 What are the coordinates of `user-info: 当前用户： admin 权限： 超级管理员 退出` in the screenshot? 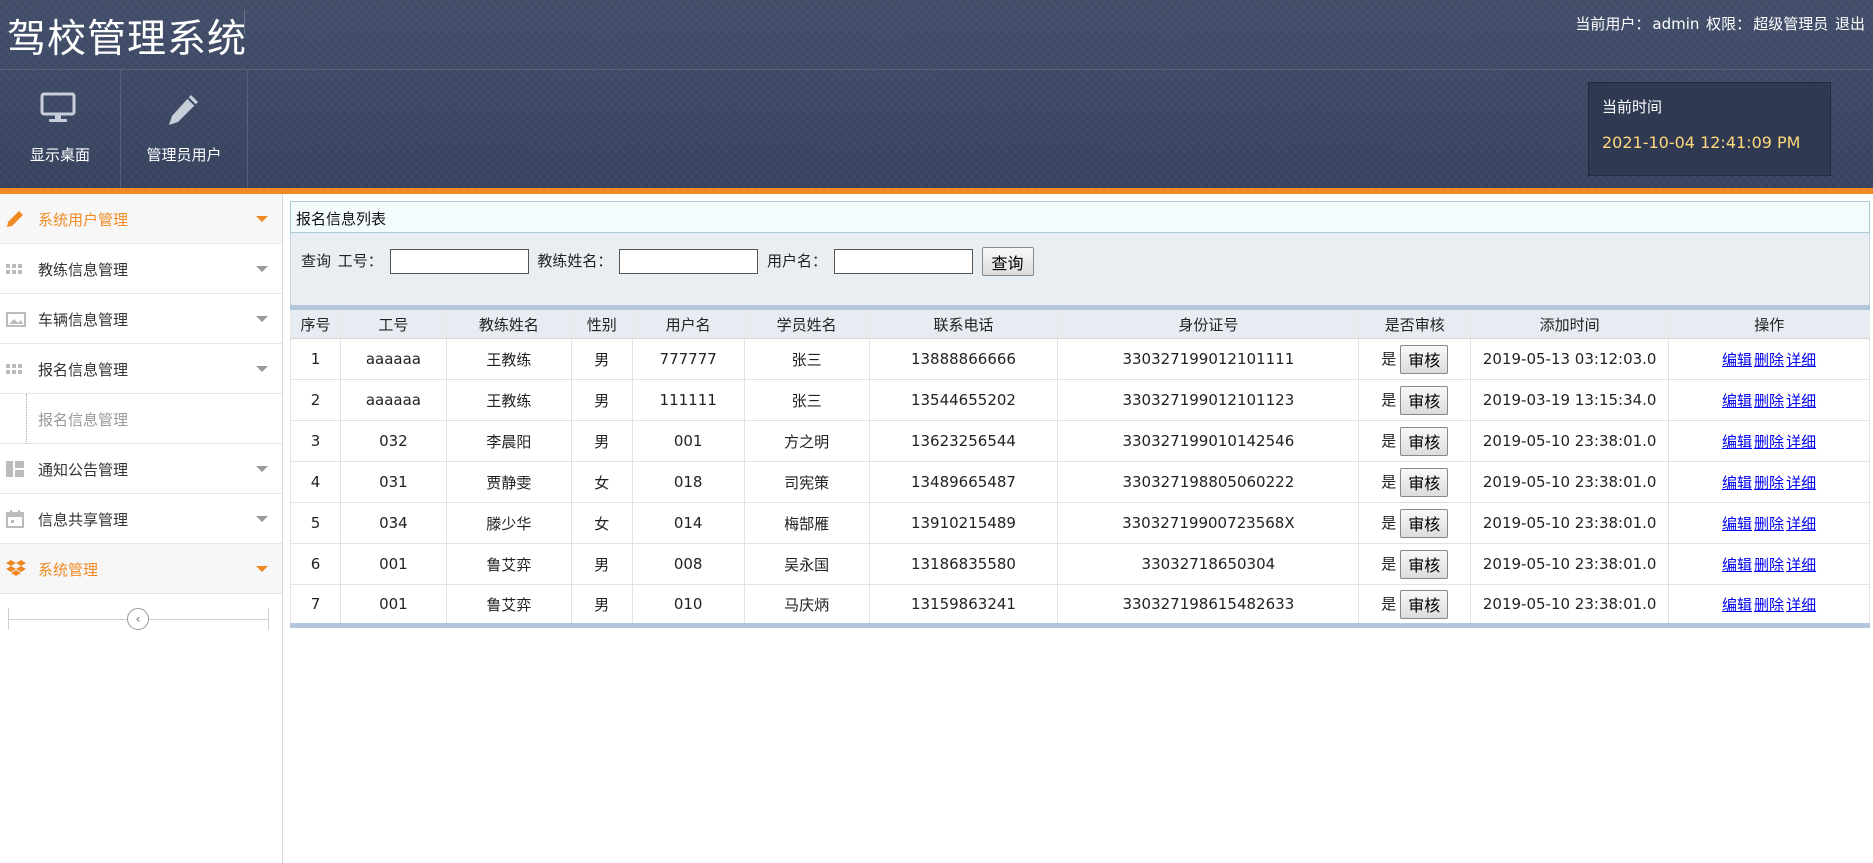 It's located at (1719, 23).